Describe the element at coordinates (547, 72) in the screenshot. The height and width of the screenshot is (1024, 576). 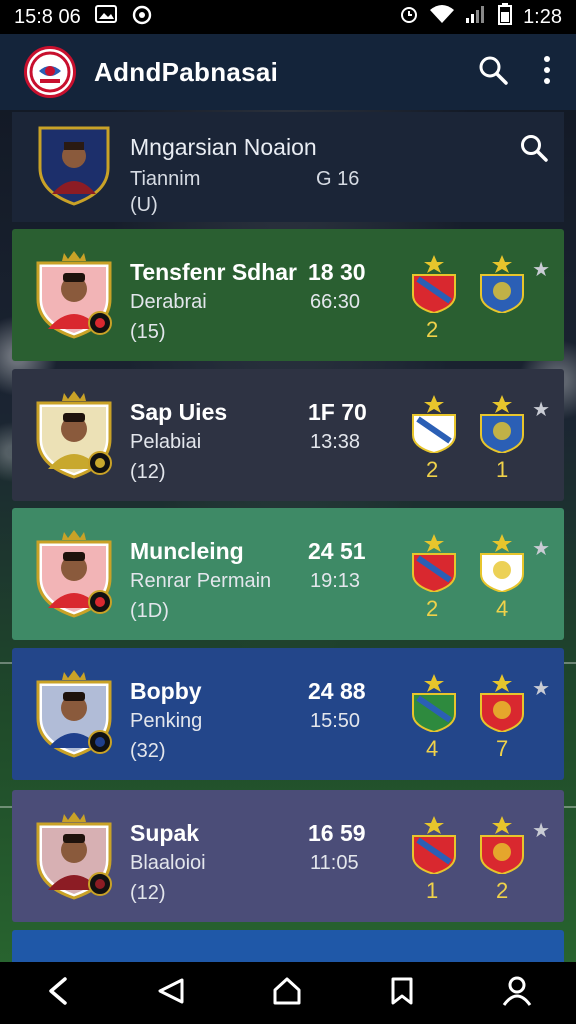
I see `more-options-icon` at that location.